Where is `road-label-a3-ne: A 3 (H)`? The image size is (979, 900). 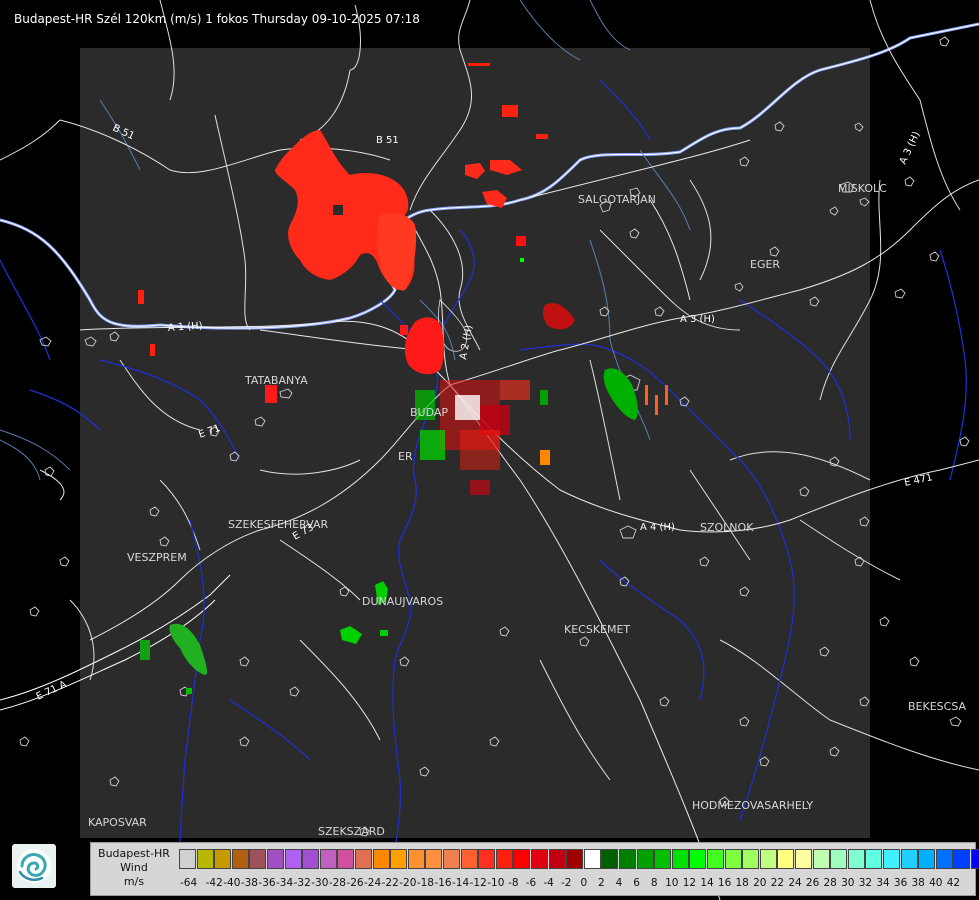
road-label-a3-ne: A 3 (H) is located at coordinates (910, 148).